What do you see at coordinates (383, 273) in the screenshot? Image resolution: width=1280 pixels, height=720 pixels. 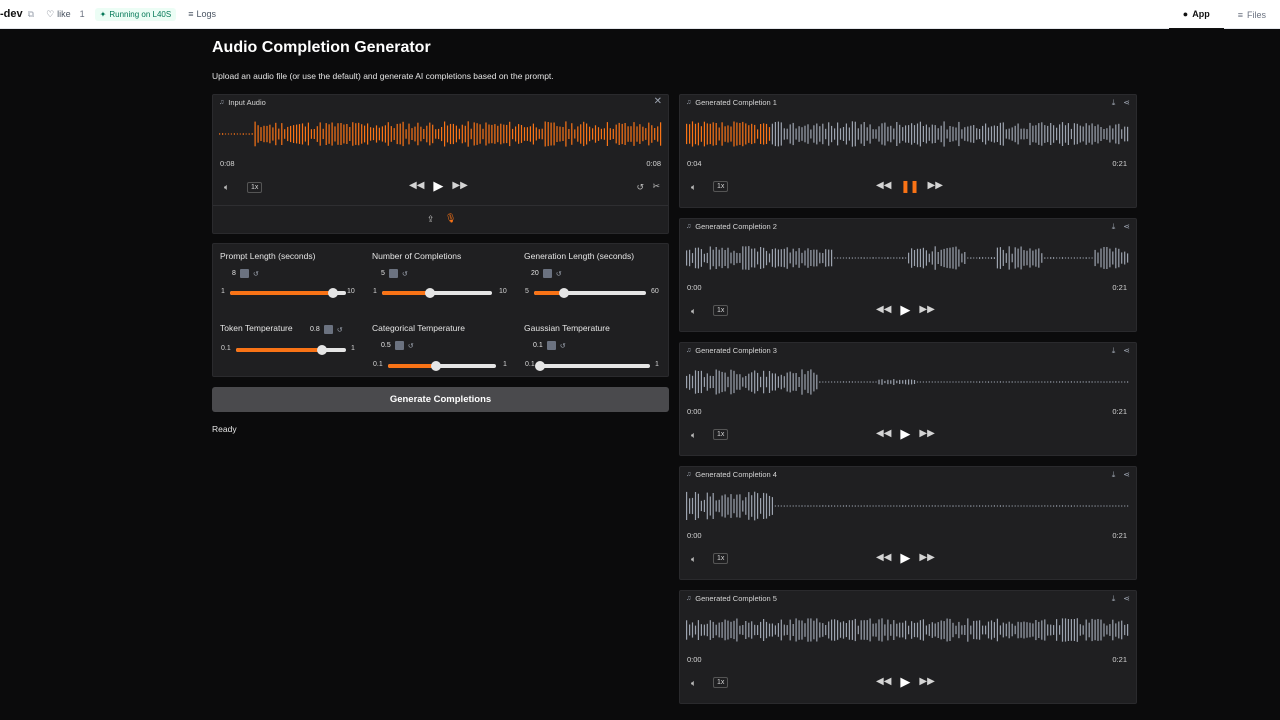 I see `slider-value: 5` at bounding box center [383, 273].